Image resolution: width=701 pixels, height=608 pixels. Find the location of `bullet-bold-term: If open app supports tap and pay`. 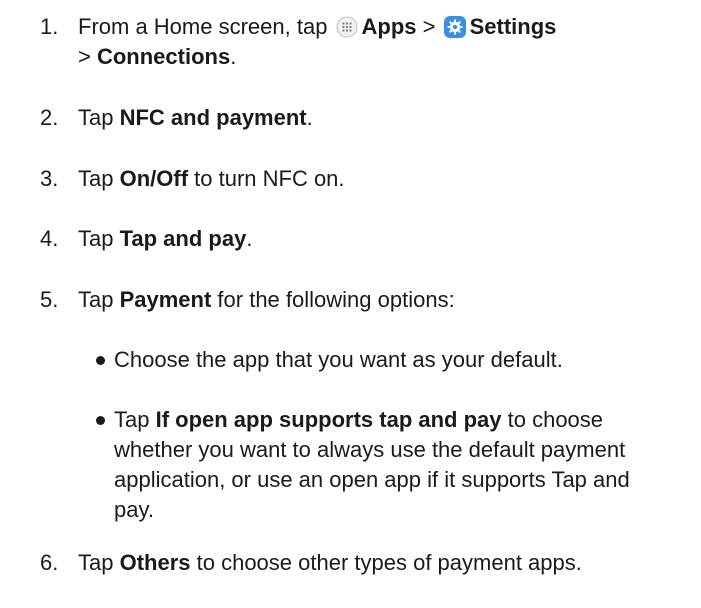

bullet-bold-term: If open app supports tap and pay is located at coordinates (328, 419).